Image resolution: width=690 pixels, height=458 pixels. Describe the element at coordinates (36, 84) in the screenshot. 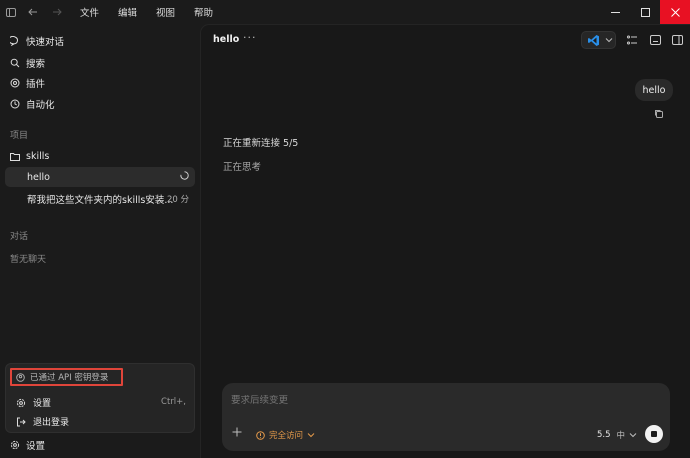

I see `sidebar-item-label: 插件` at that location.